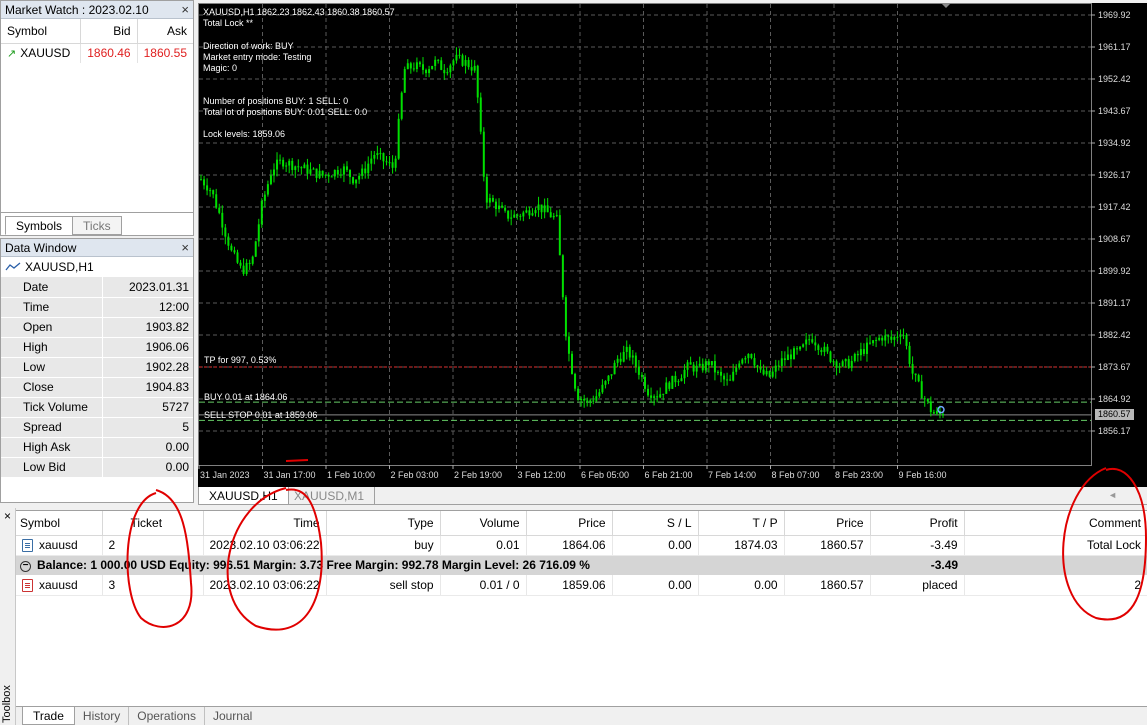 Image resolution: width=1147 pixels, height=725 pixels. Describe the element at coordinates (257, 57) in the screenshot. I see `ea-info-line-3: Market entry mode: Testing` at that location.